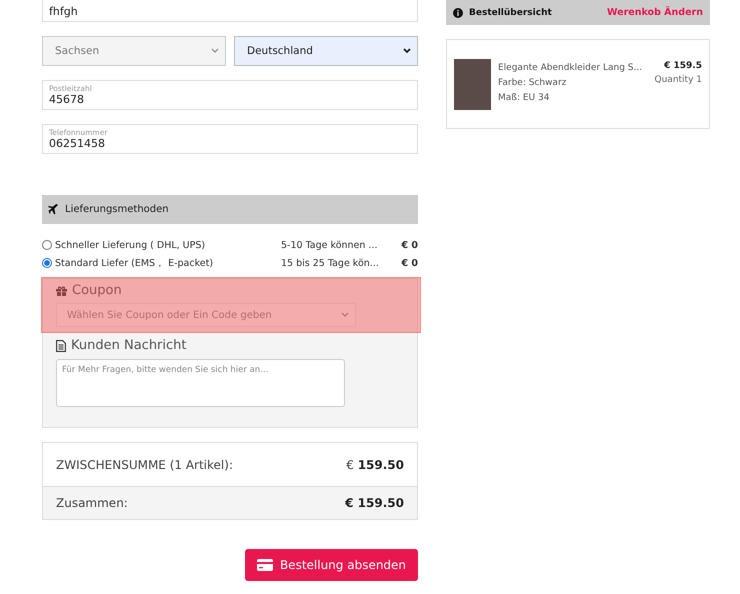  I want to click on item-color: Farbe: Schwarz, so click(533, 83).